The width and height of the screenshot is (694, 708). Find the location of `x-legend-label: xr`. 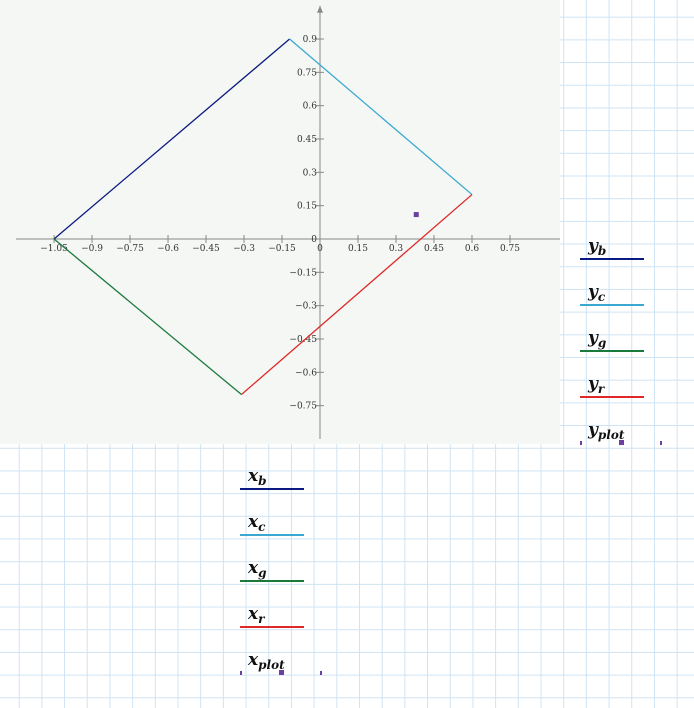

x-legend-label: xr is located at coordinates (256, 615).